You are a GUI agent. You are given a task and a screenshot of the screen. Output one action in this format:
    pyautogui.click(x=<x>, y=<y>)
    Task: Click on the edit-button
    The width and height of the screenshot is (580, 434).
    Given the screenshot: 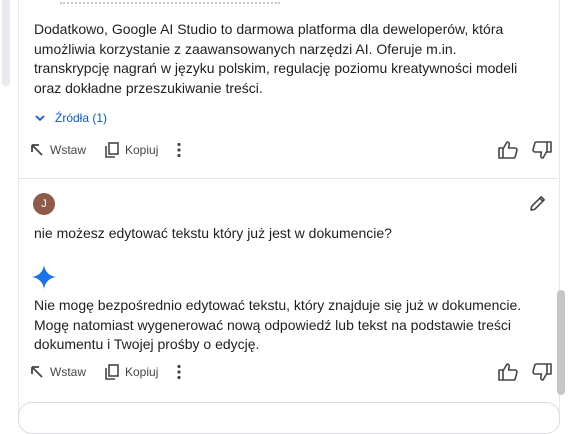 What is the action you would take?
    pyautogui.click(x=538, y=205)
    